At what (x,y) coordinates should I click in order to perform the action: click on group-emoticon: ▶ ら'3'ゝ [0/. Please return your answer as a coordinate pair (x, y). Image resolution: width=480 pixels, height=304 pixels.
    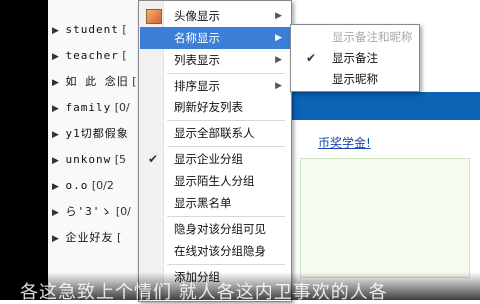
    Looking at the image, I should click on (89, 212).